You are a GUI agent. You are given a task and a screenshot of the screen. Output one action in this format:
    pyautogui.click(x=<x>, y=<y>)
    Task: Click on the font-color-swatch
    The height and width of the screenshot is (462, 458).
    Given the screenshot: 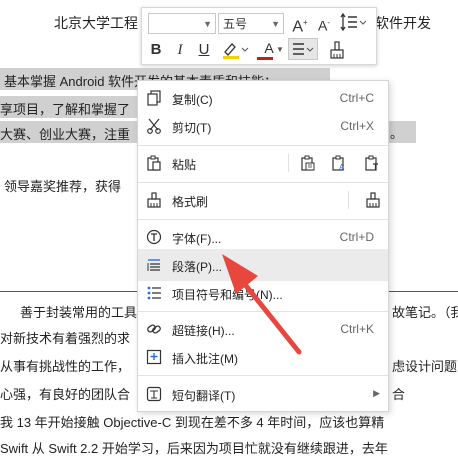 What is the action you would take?
    pyautogui.click(x=265, y=58)
    